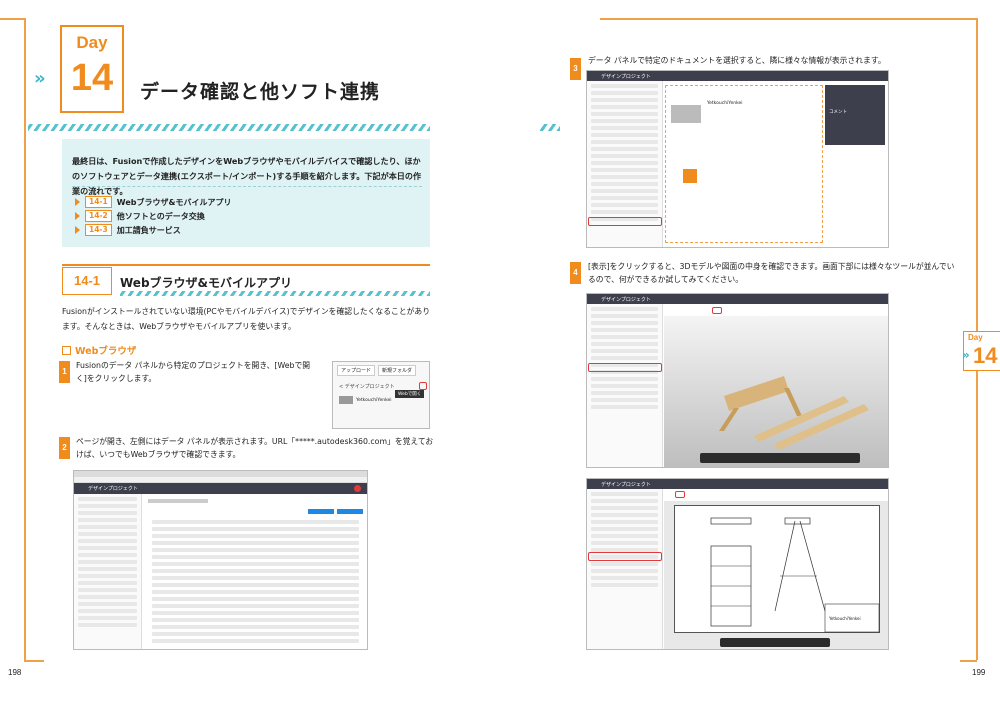  I want to click on screenshot-3d-view: デザインプロジェクト, so click(737, 380).